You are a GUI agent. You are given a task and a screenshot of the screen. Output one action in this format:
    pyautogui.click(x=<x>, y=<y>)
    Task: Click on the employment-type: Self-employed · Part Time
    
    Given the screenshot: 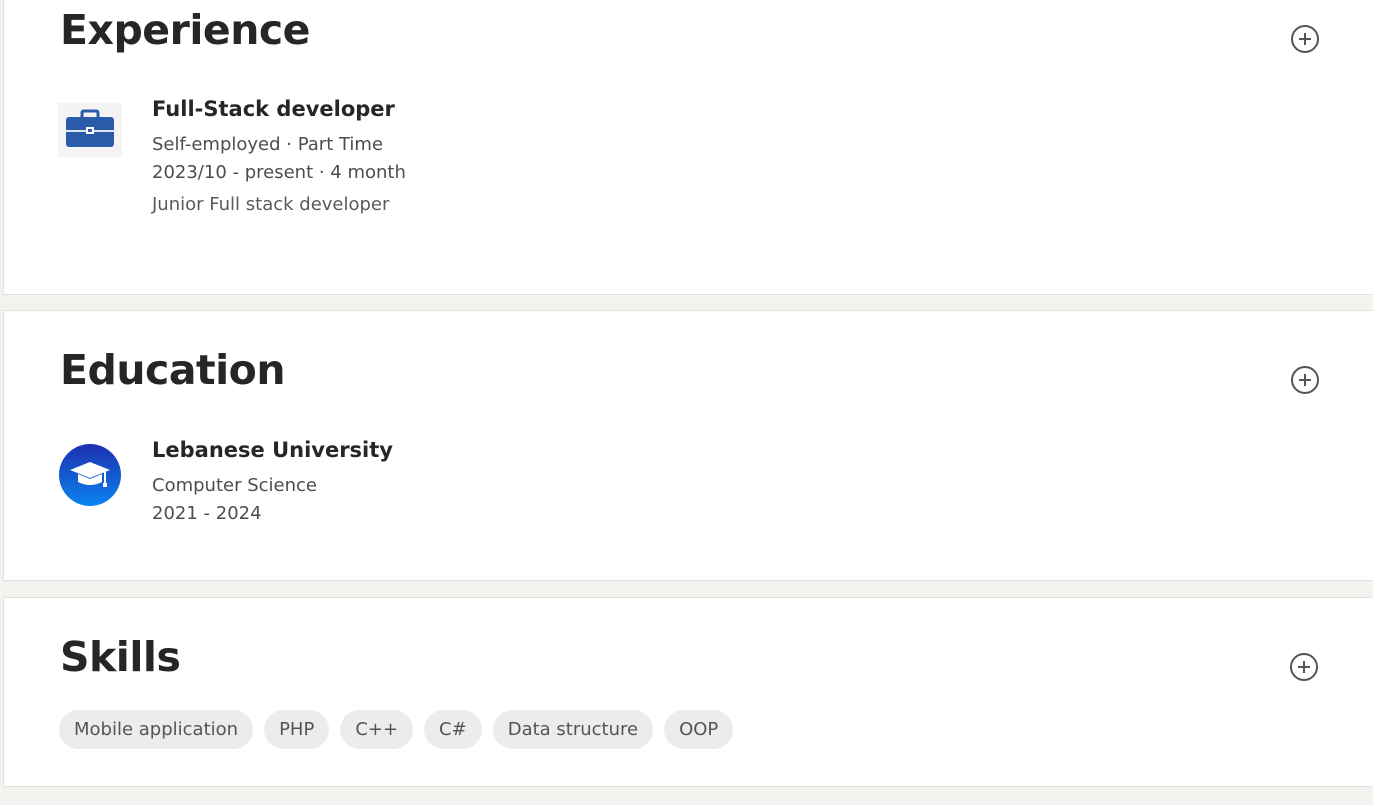 What is the action you would take?
    pyautogui.click(x=268, y=144)
    